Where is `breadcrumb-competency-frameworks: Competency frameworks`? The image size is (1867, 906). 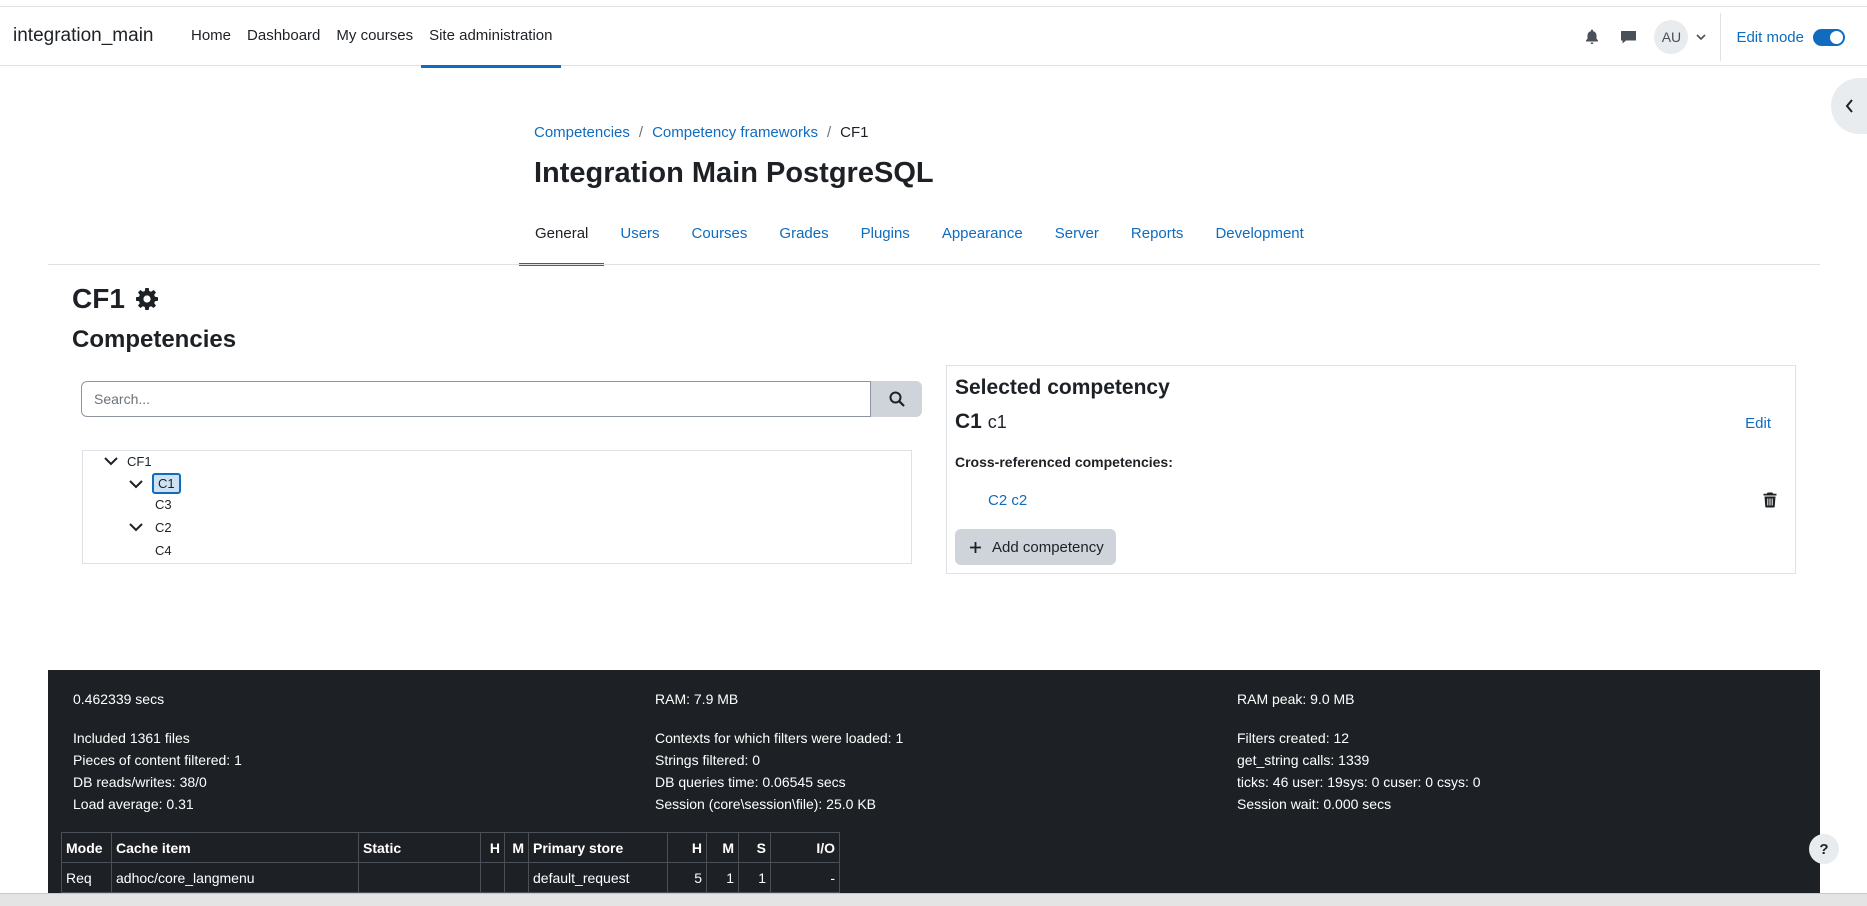 breadcrumb-competency-frameworks: Competency frameworks is located at coordinates (735, 132).